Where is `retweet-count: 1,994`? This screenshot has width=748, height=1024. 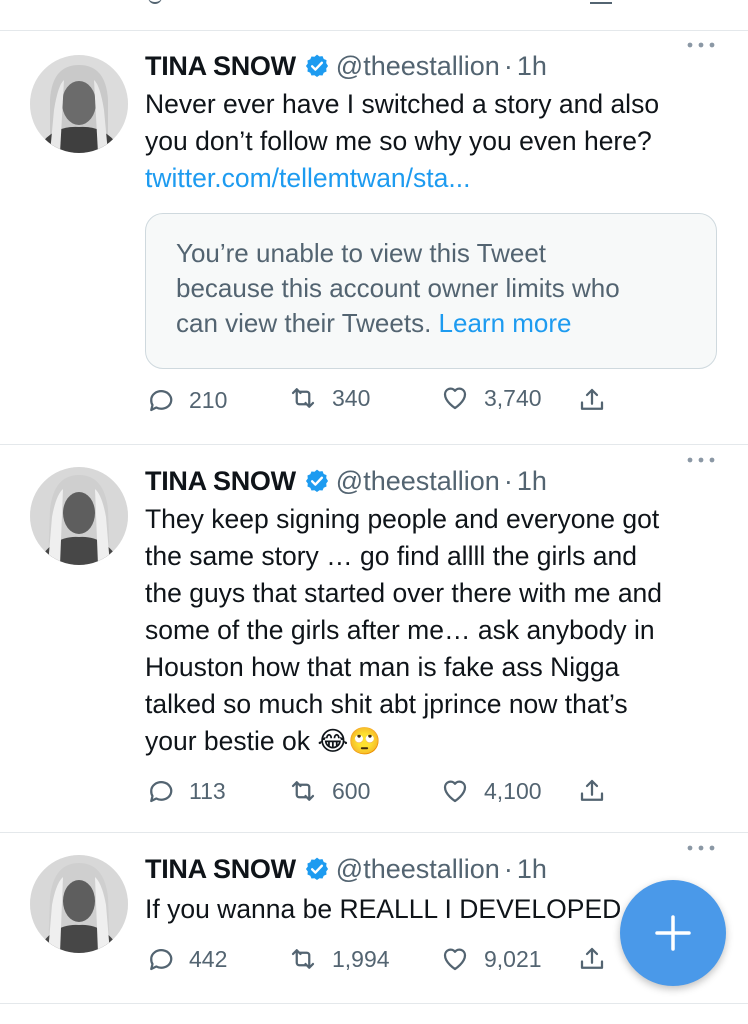 retweet-count: 1,994 is located at coordinates (361, 958).